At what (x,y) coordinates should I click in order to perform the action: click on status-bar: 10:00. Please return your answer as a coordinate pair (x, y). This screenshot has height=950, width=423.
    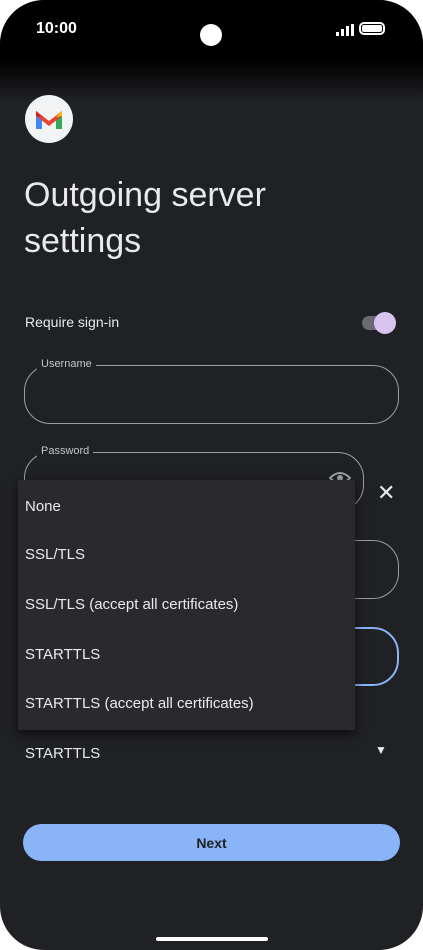
    Looking at the image, I should click on (211, 30).